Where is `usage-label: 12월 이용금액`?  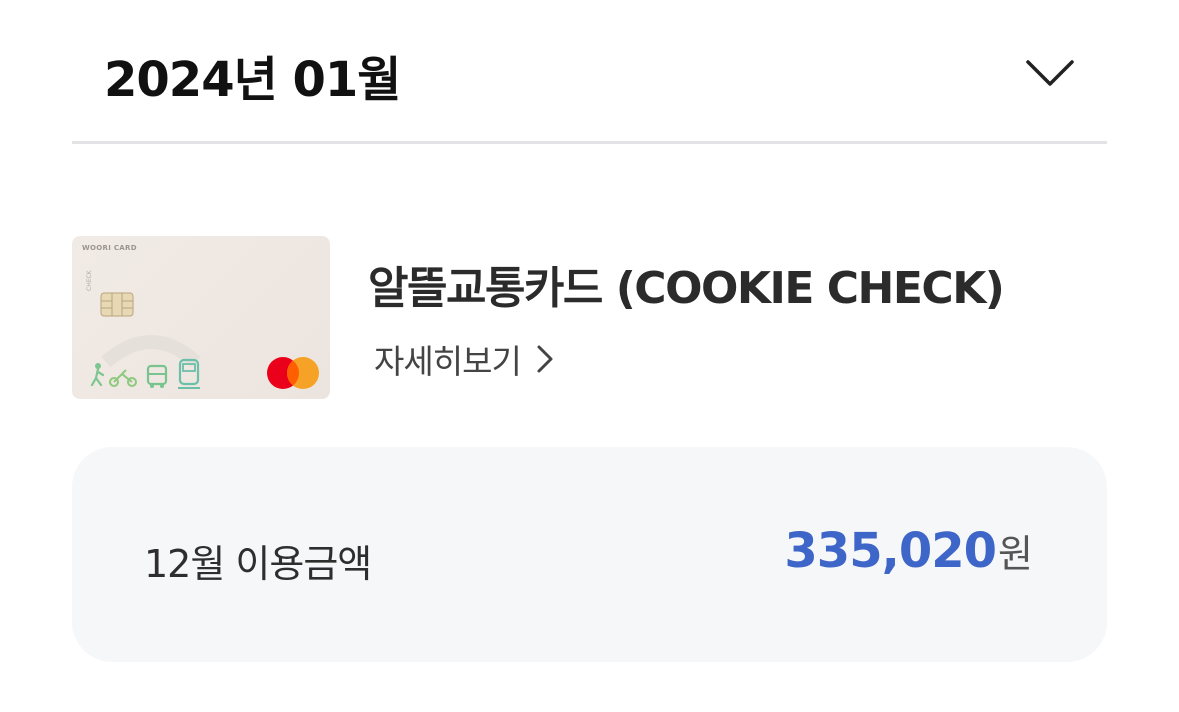
usage-label: 12월 이용금액 is located at coordinates (258, 564).